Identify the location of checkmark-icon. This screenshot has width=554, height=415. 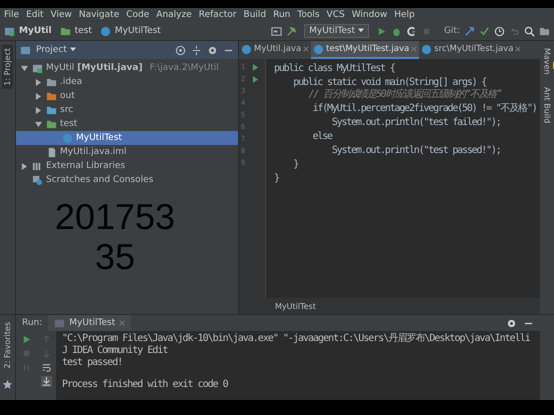
(484, 31).